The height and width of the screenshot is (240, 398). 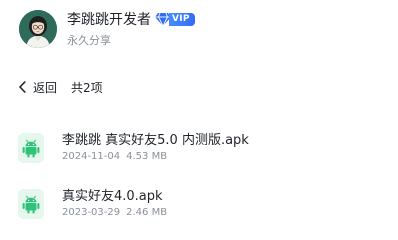 What do you see at coordinates (45, 87) in the screenshot?
I see `back-label: 返回` at bounding box center [45, 87].